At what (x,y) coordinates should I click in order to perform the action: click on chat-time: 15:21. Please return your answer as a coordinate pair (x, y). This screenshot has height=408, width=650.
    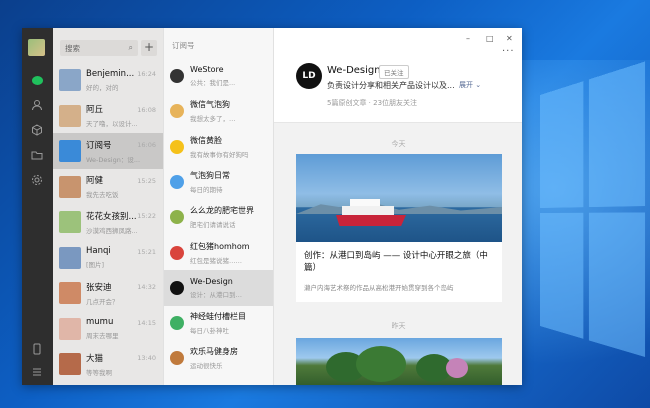
    Looking at the image, I should click on (146, 251).